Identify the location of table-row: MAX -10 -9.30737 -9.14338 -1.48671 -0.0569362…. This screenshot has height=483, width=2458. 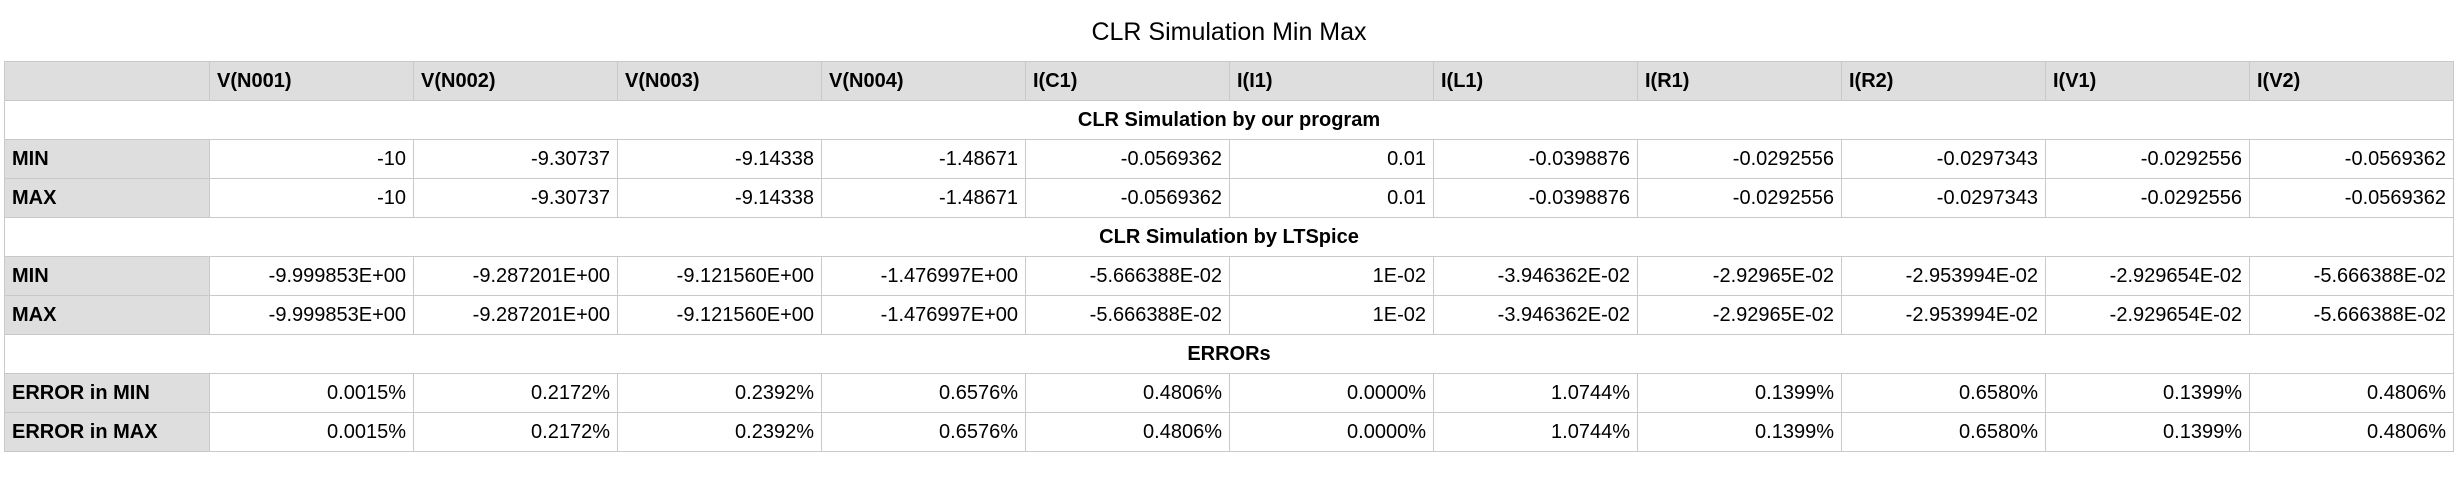
(1229, 198).